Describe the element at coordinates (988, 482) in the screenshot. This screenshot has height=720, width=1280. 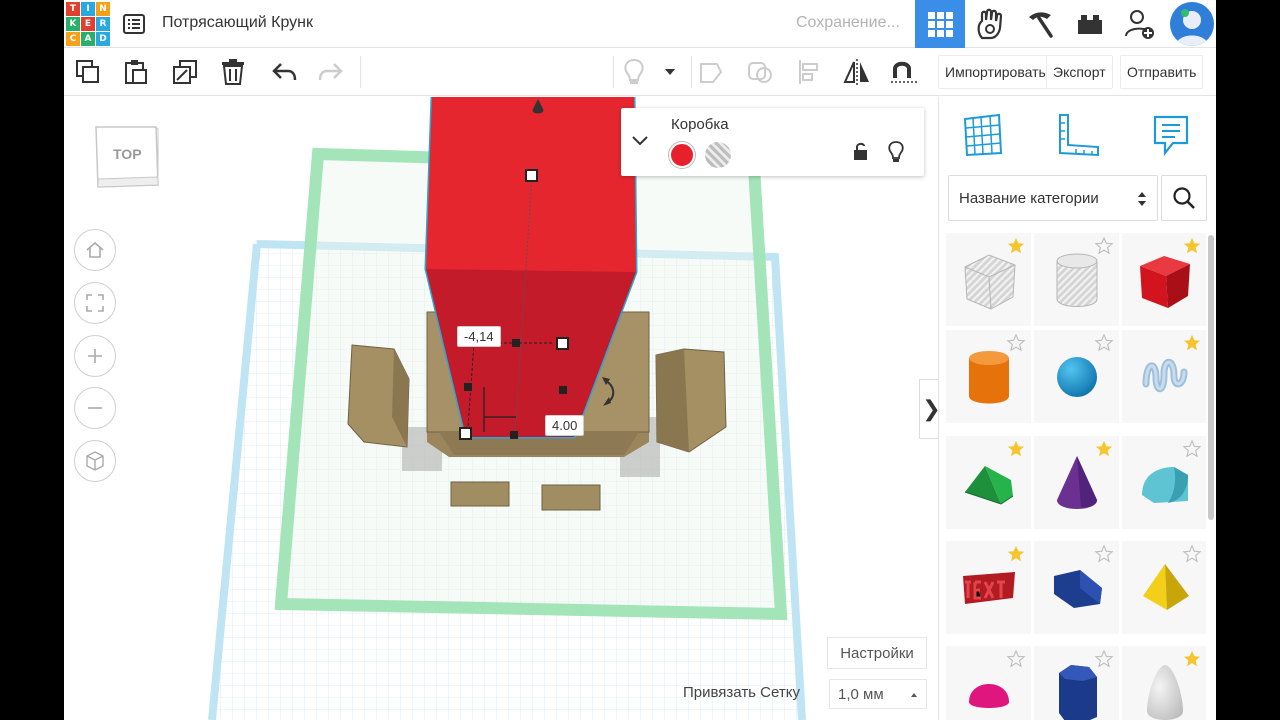
I see `shape-roof` at that location.